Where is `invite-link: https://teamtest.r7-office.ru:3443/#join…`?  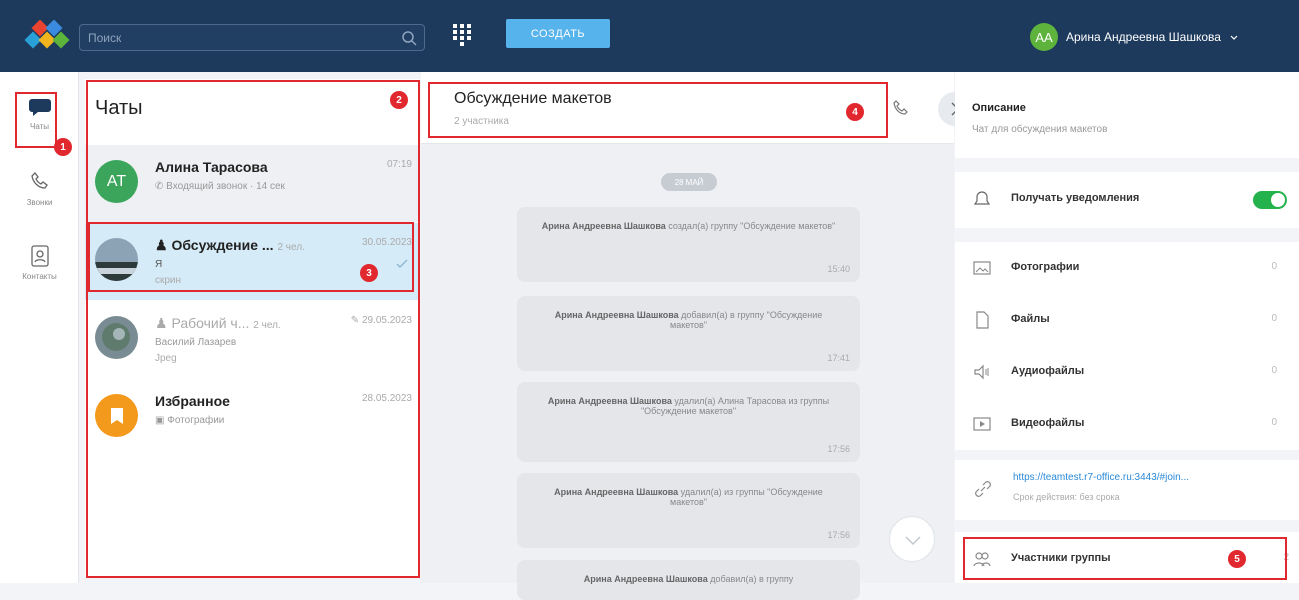
invite-link: https://teamtest.r7-office.ru:3443/#join… is located at coordinates (1101, 477).